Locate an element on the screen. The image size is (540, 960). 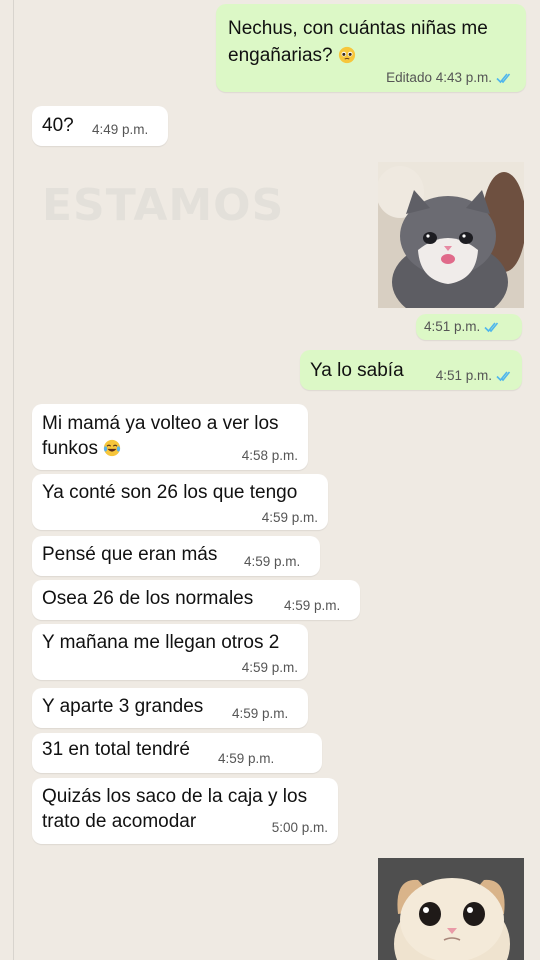
message-text: Quizás los saco de la caja y los is located at coordinates (175, 796).